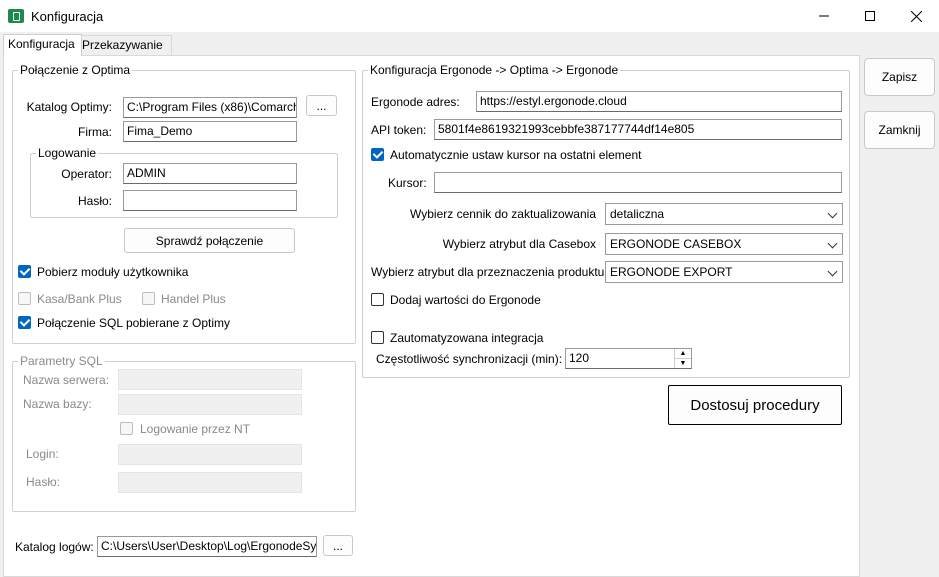 The width and height of the screenshot is (939, 577). I want to click on close-button, so click(916, 16).